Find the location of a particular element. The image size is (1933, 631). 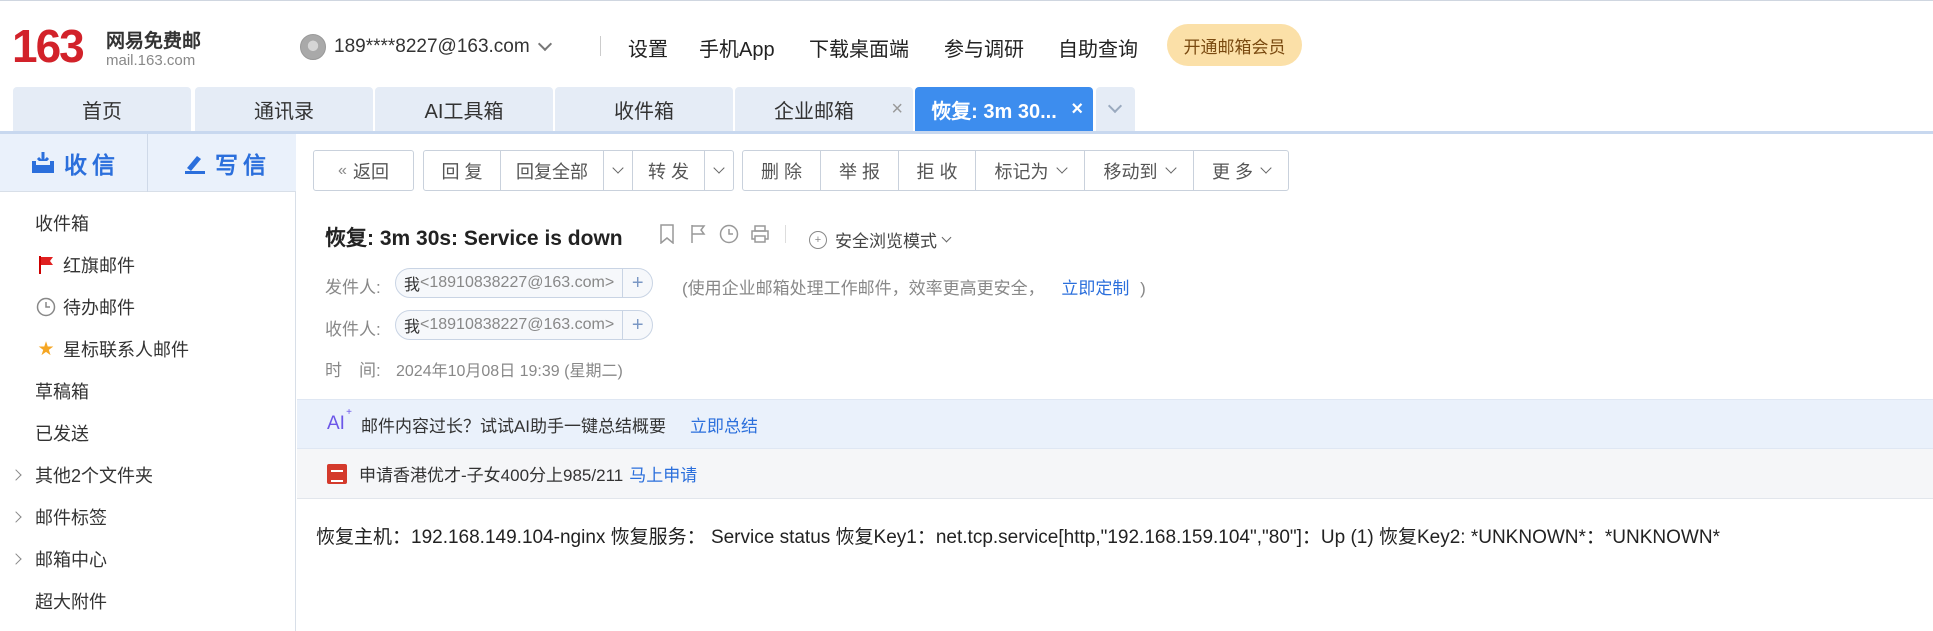

sidebar-item-other-folders: 其他2个文件夹 is located at coordinates (147, 475).